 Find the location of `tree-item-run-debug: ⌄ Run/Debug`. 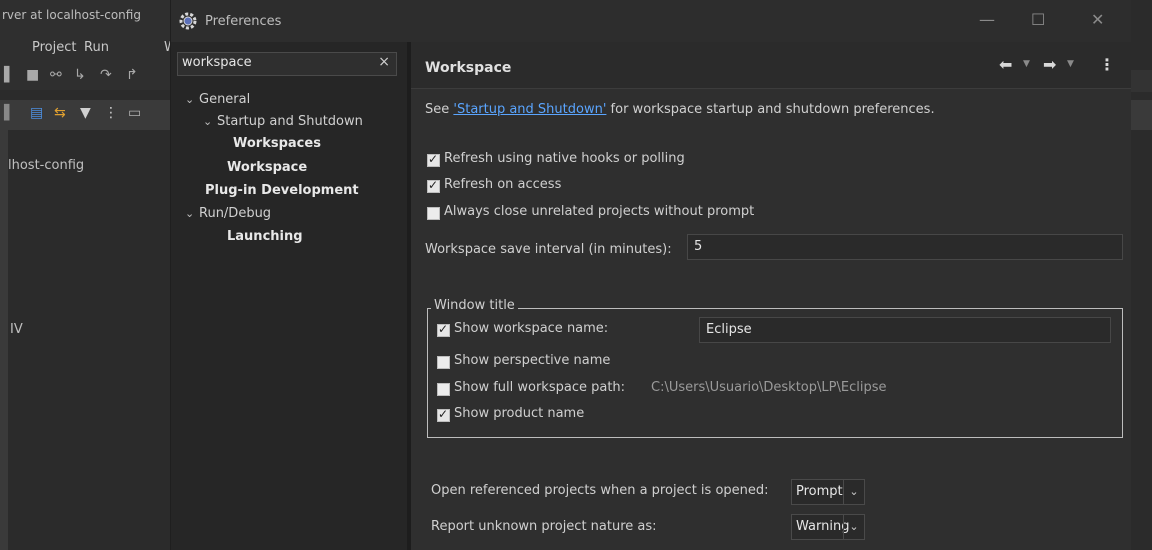

tree-item-run-debug: ⌄ Run/Debug is located at coordinates (228, 213).